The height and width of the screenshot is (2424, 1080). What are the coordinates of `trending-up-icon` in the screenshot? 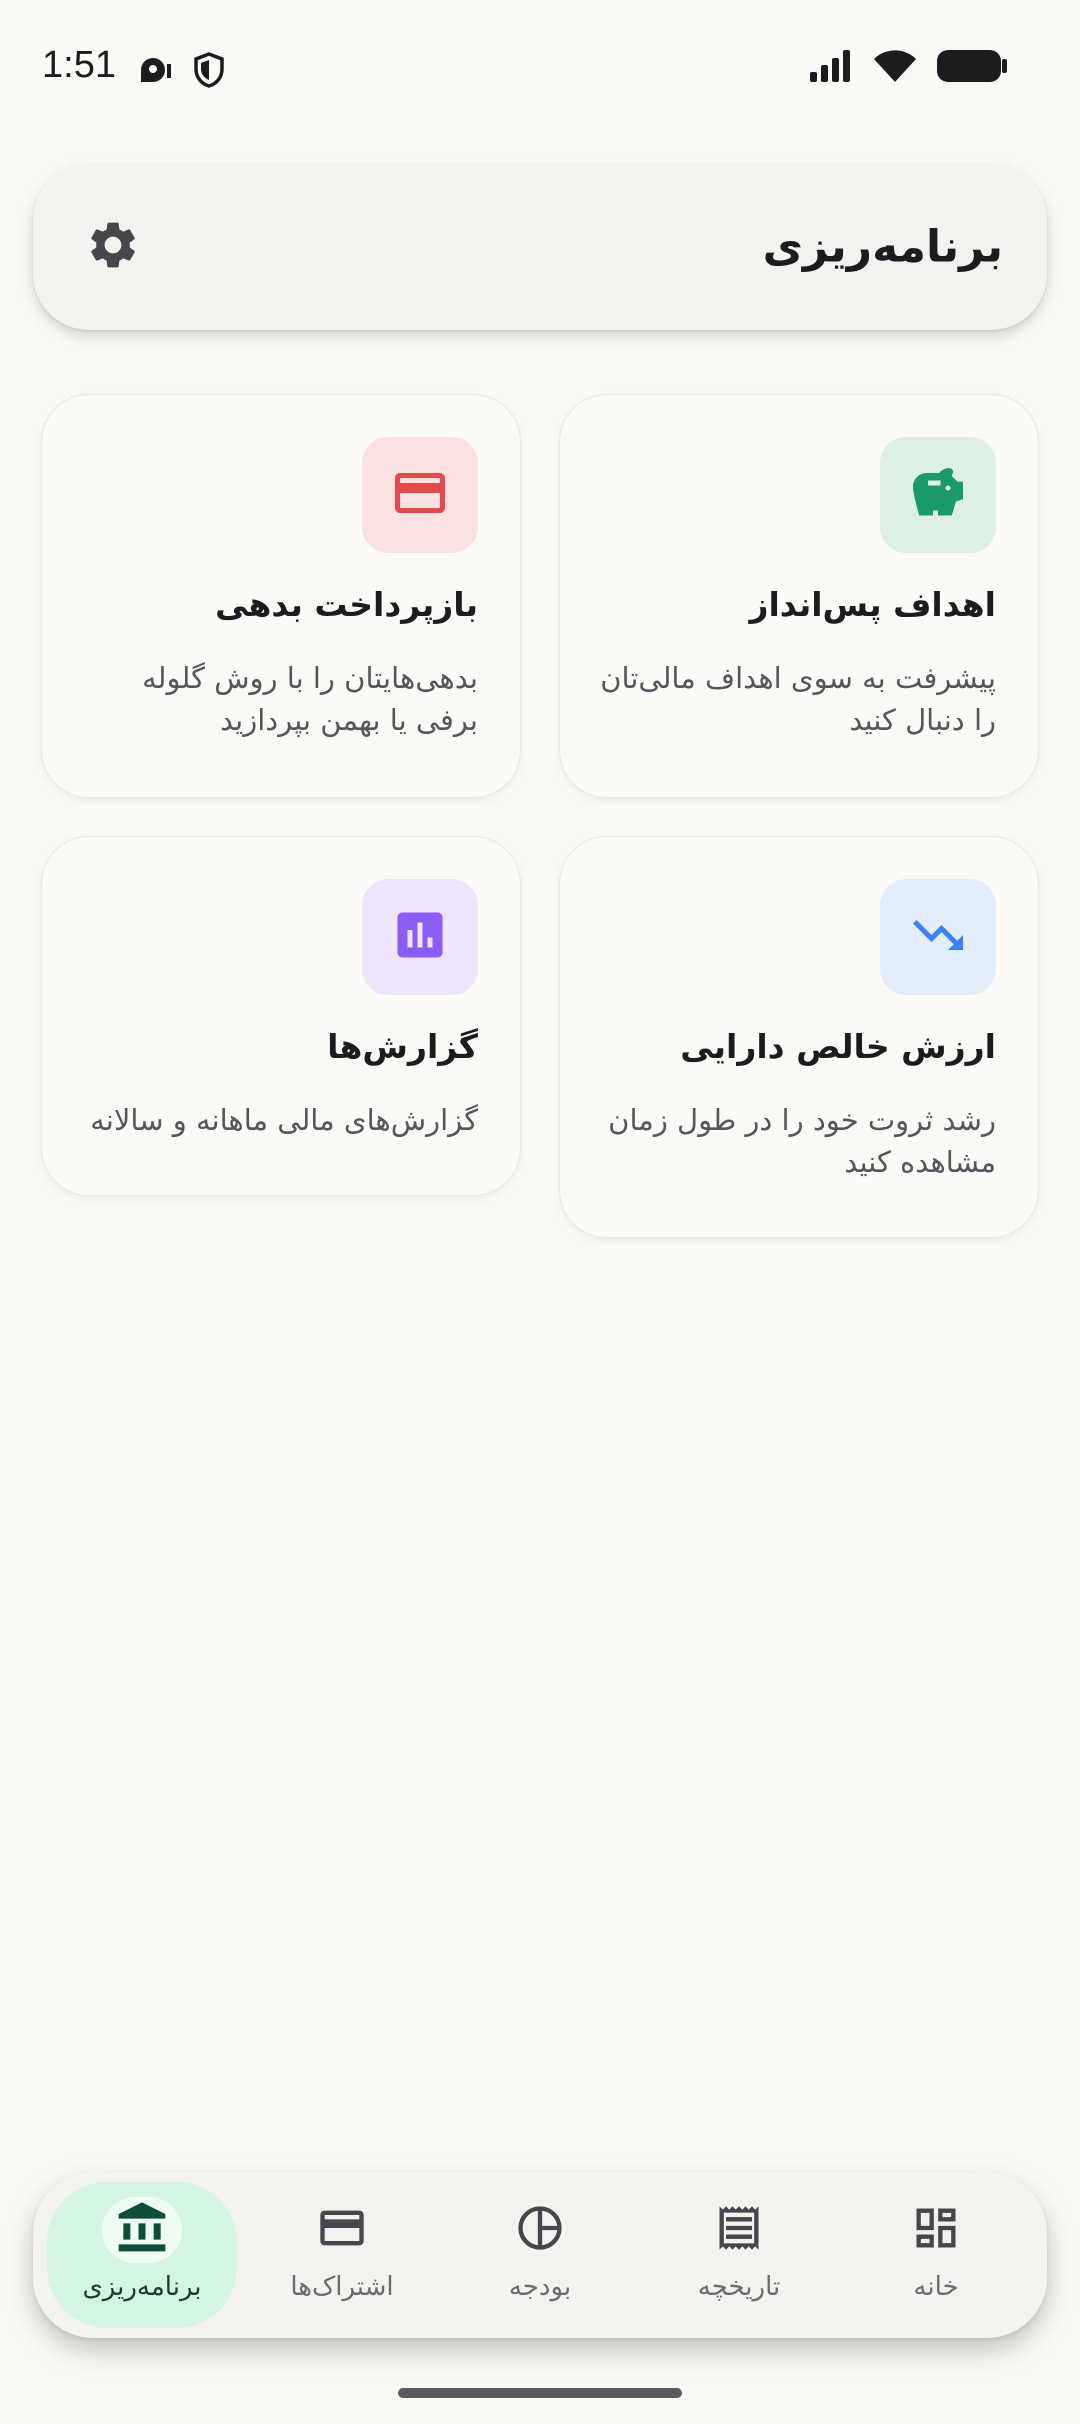 It's located at (938, 937).